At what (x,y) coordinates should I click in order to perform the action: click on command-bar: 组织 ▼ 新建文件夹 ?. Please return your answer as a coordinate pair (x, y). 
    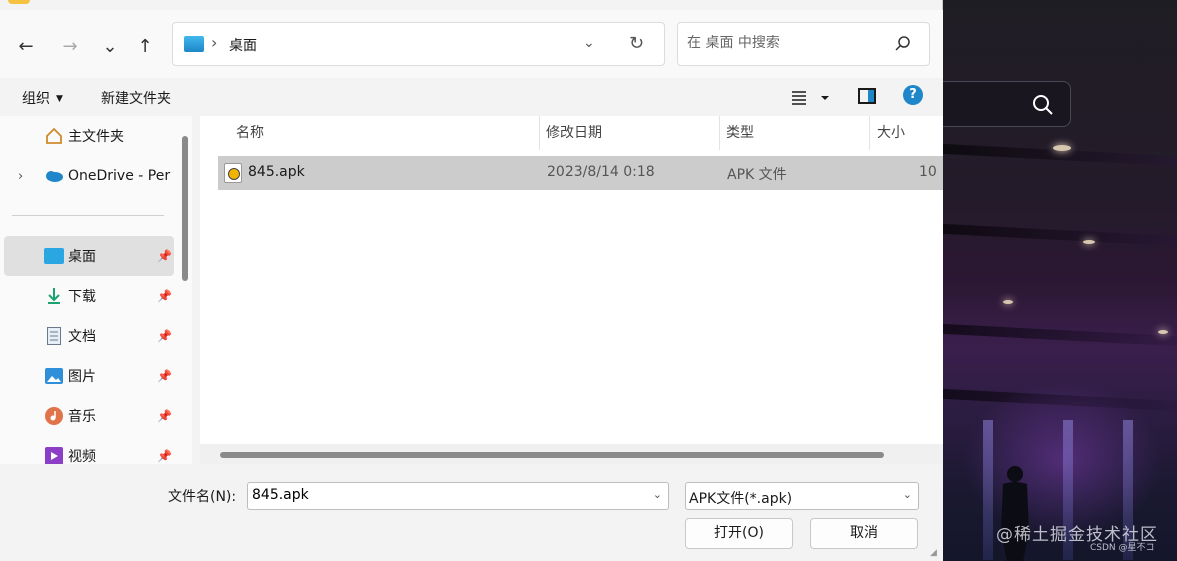
    Looking at the image, I should click on (471, 97).